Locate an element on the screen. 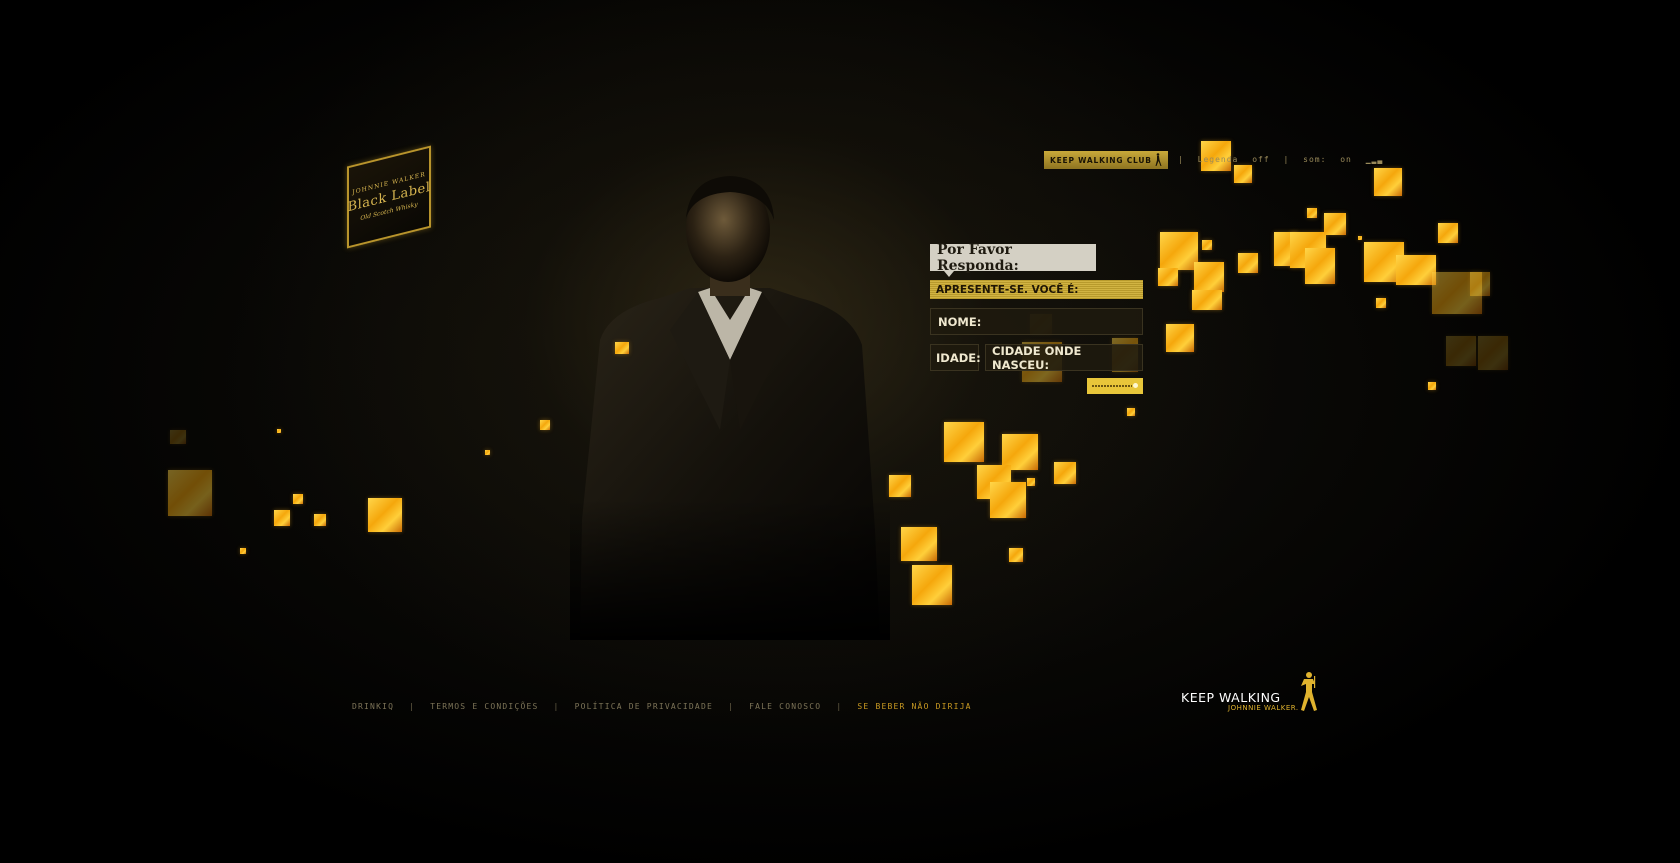  form-title: Por Favor Responda: is located at coordinates (1013, 259).